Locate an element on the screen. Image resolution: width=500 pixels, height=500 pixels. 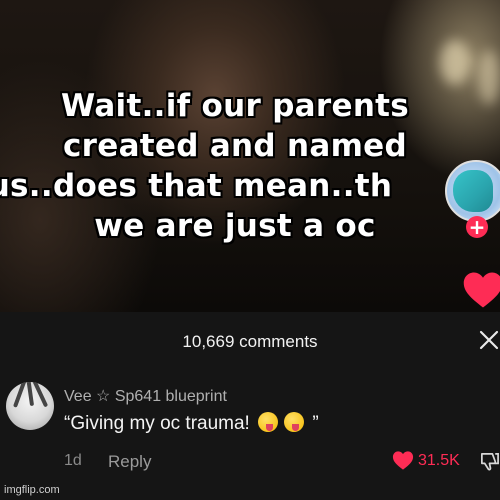
caption-line: we are just a oc is located at coordinates (235, 226).